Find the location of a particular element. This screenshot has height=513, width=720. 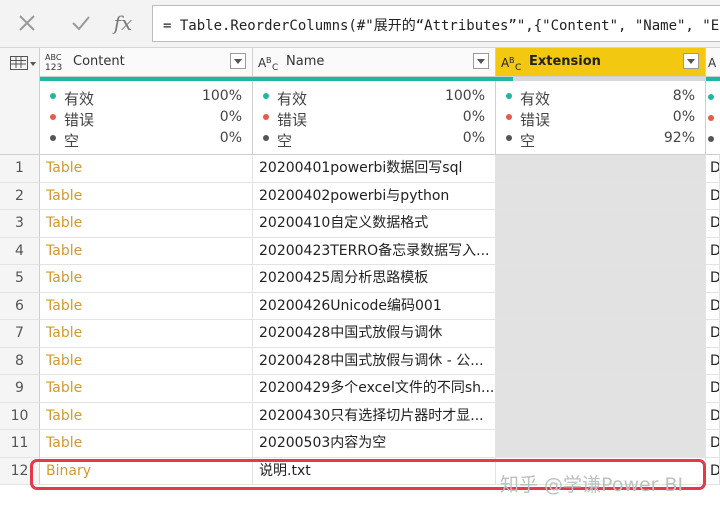

text-type-icon: A is located at coordinates (712, 63).